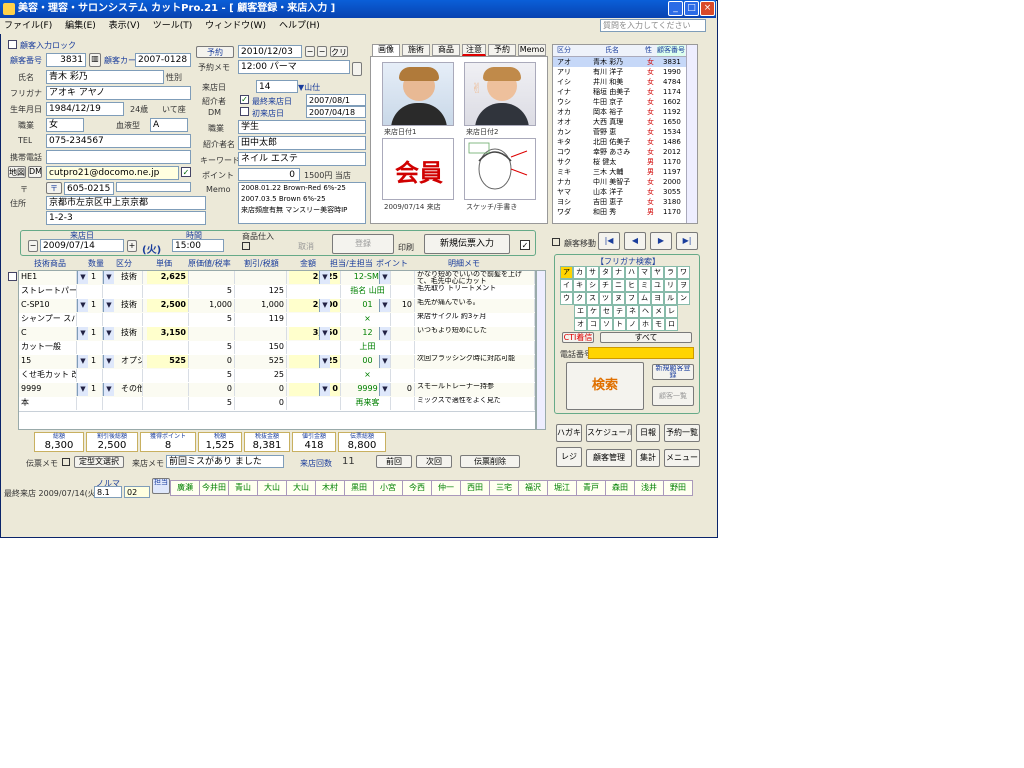  I want to click on slip-date-field: 2009/07/14, so click(82, 245).